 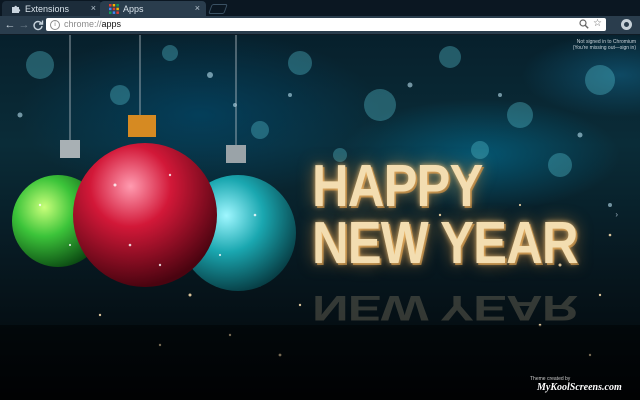 What do you see at coordinates (597, 24) in the screenshot?
I see `bookmark-star-icon: ☆` at bounding box center [597, 24].